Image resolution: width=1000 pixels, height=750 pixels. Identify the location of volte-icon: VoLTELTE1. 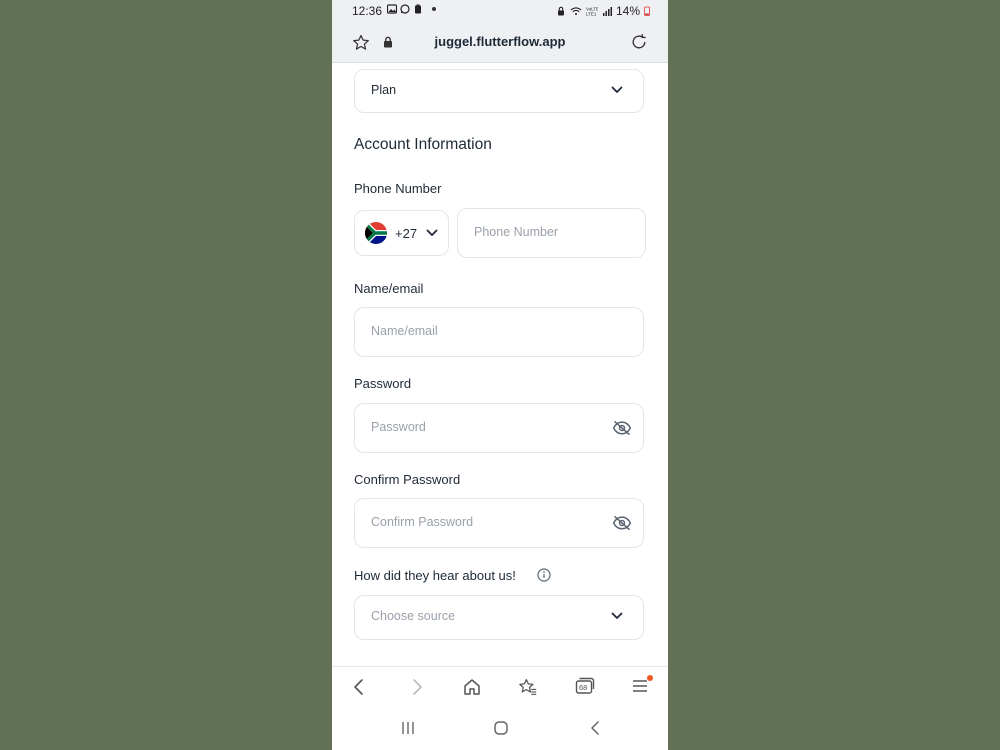
(592, 12).